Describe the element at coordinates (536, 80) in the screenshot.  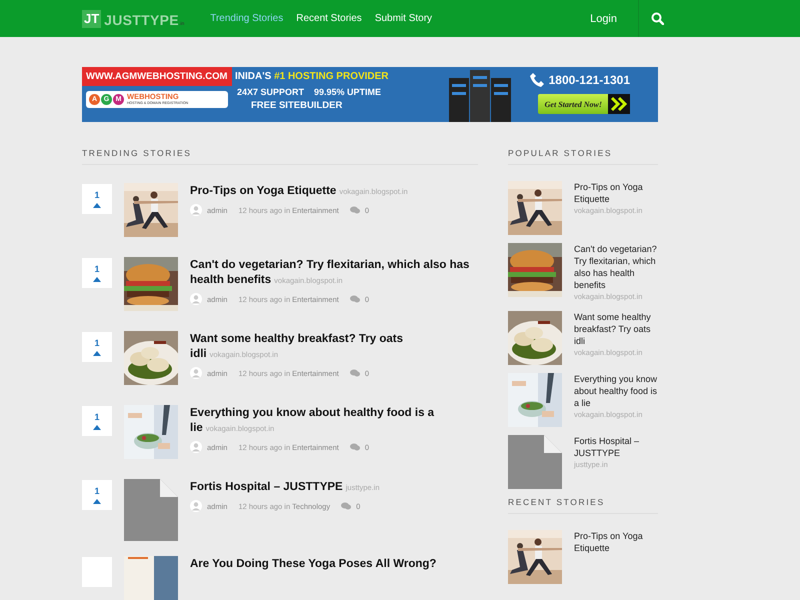
I see `phone-icon` at that location.